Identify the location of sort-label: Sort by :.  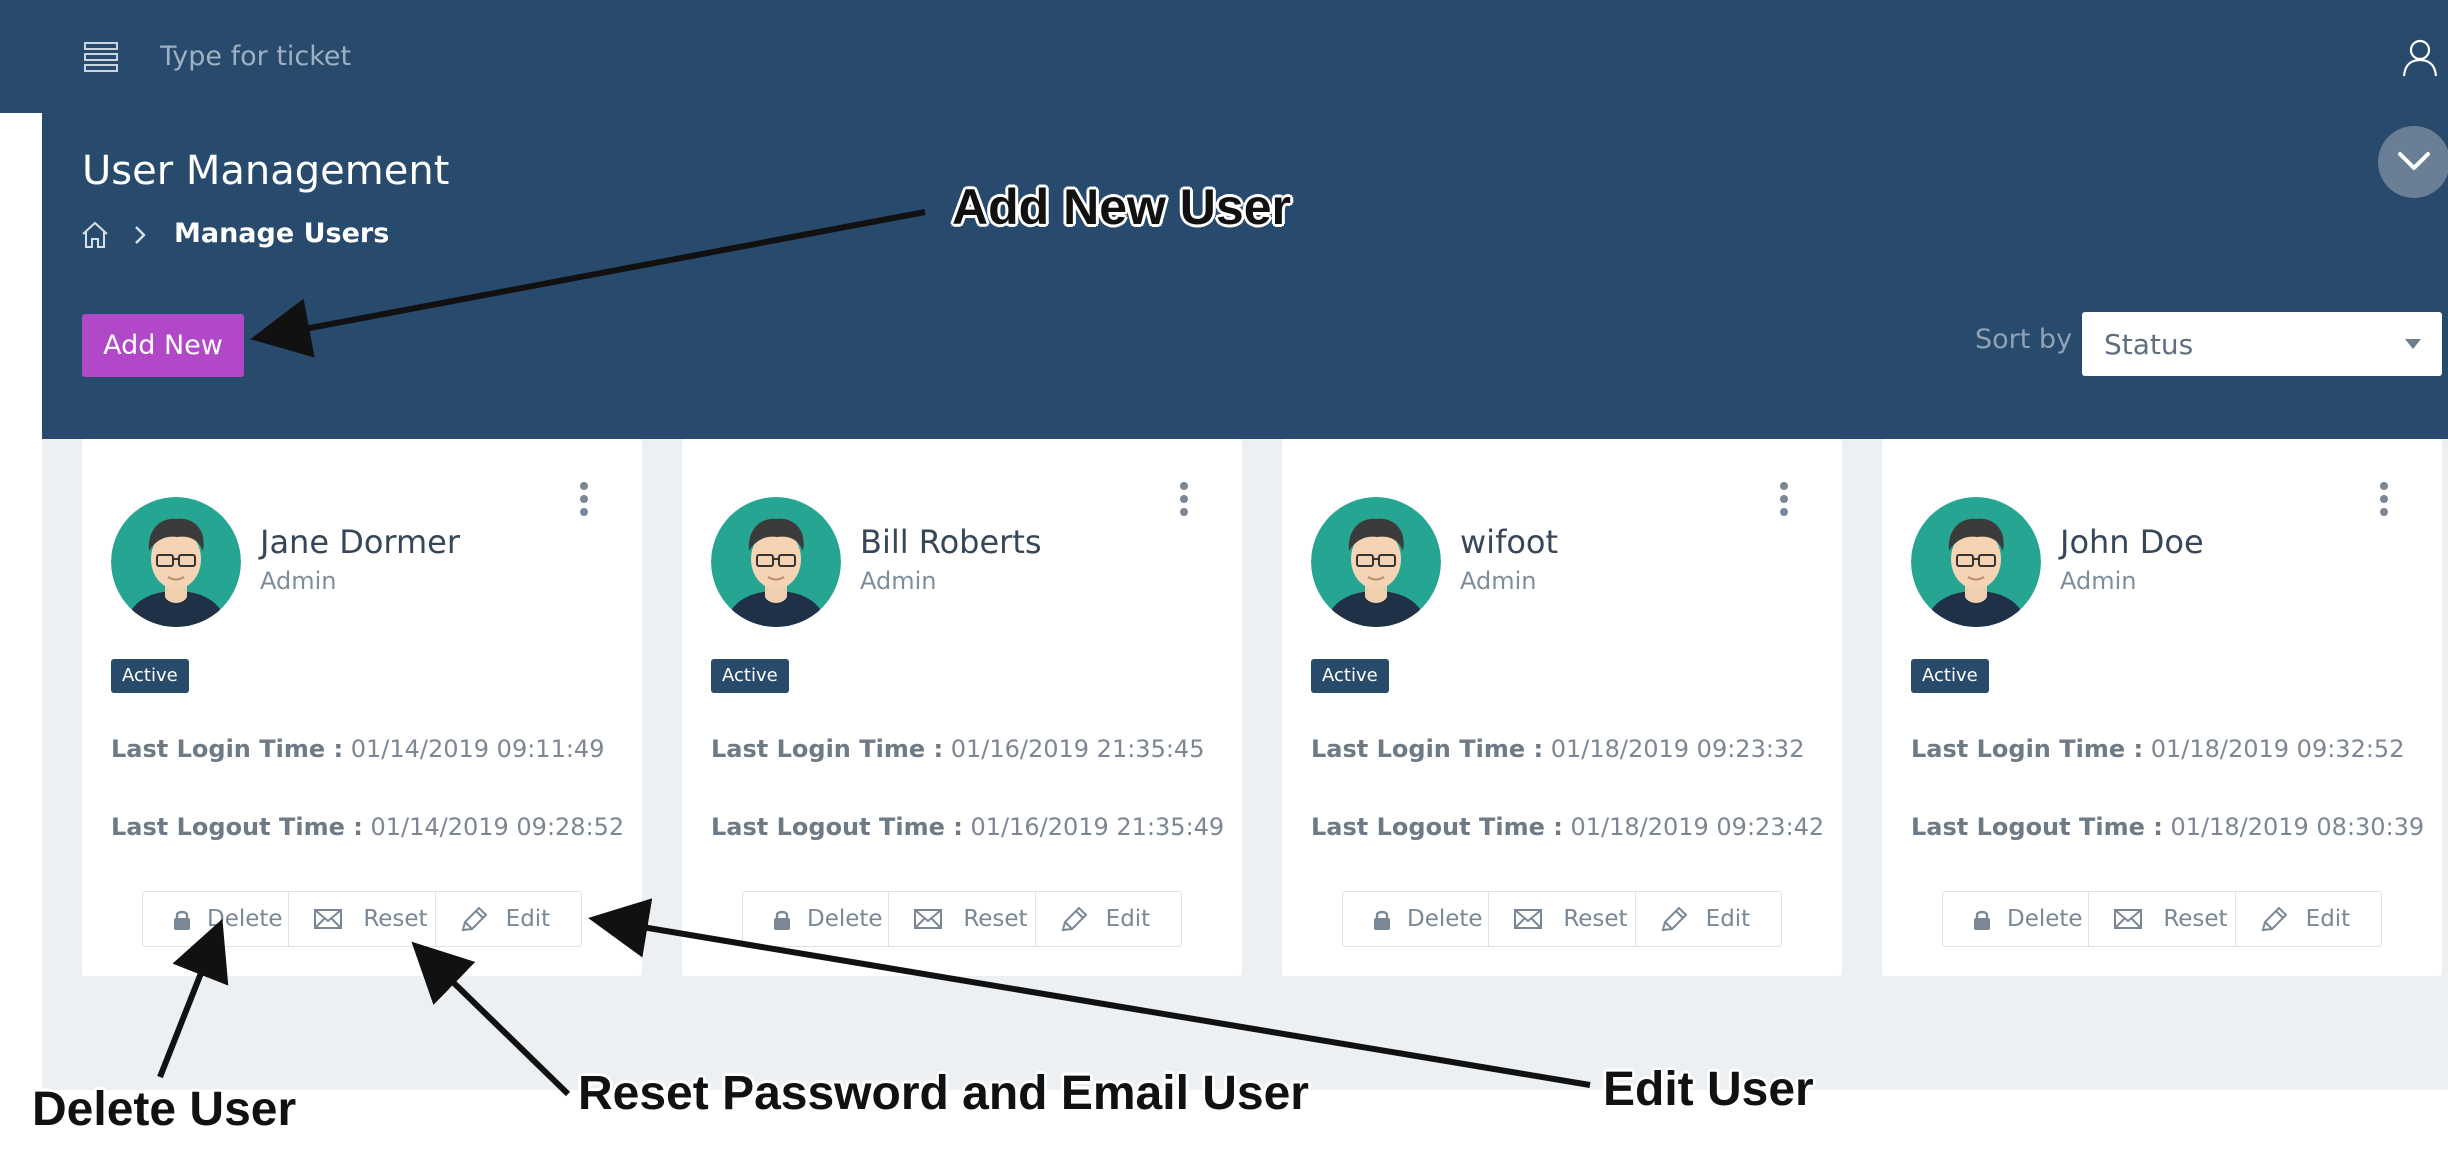
(2032, 339).